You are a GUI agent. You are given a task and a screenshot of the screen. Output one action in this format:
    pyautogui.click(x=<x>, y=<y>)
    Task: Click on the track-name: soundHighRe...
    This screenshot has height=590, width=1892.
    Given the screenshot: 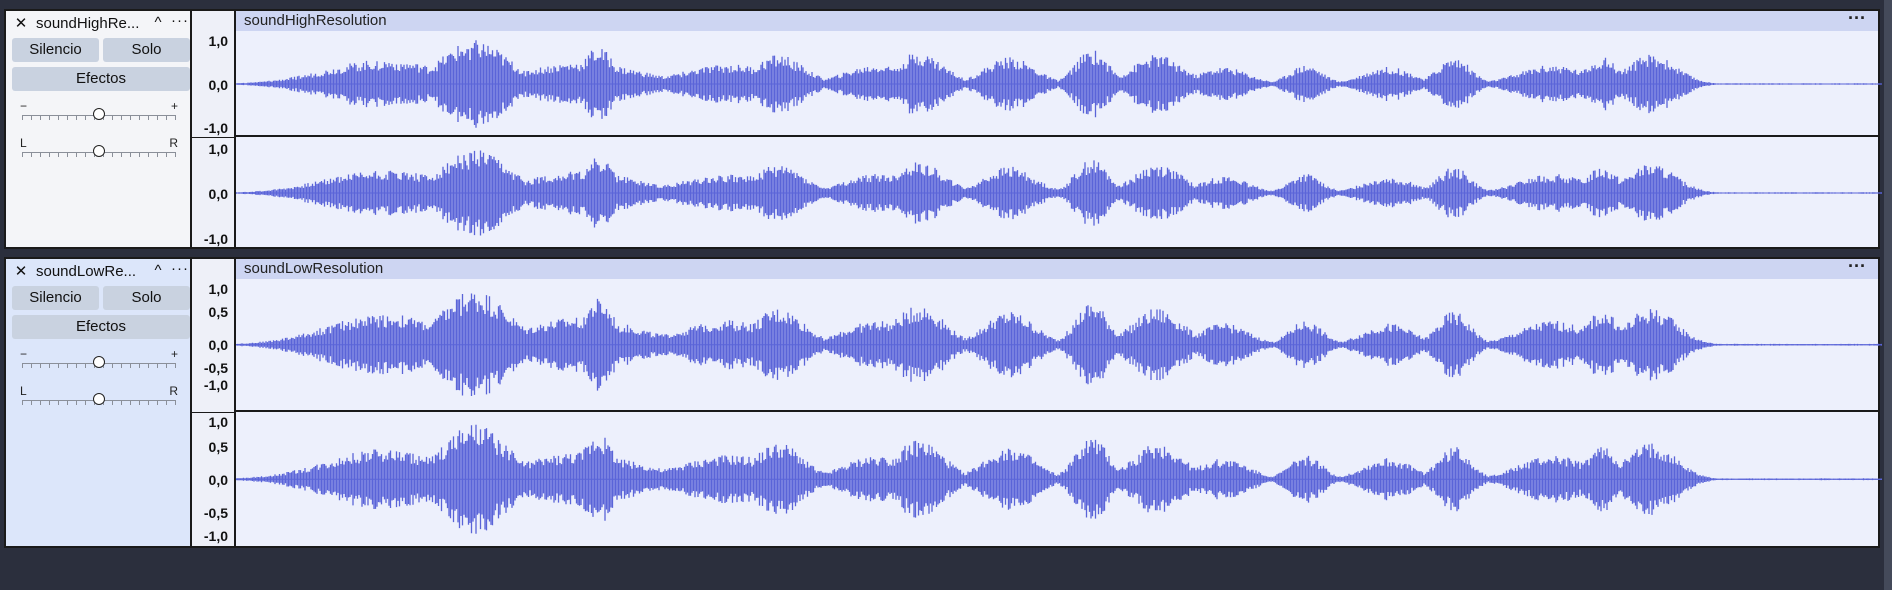 What is the action you would take?
    pyautogui.click(x=95, y=23)
    